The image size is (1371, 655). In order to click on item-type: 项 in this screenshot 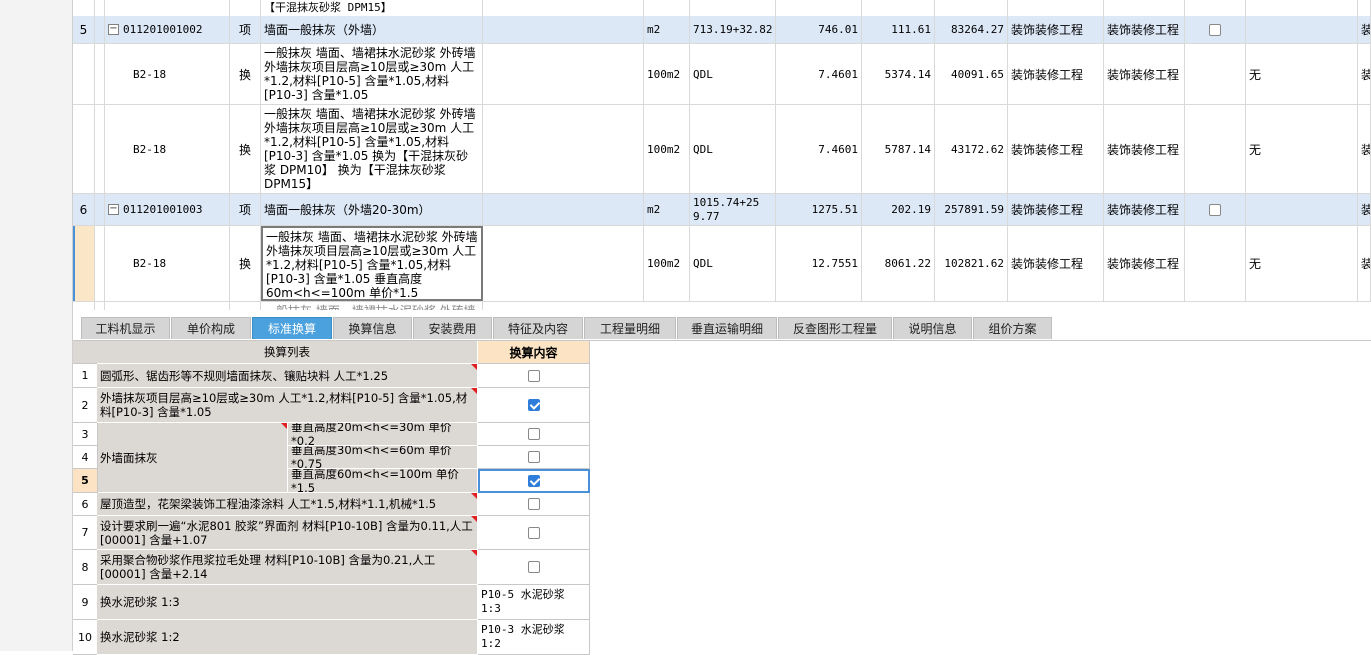, I will do `click(245, 29)`.